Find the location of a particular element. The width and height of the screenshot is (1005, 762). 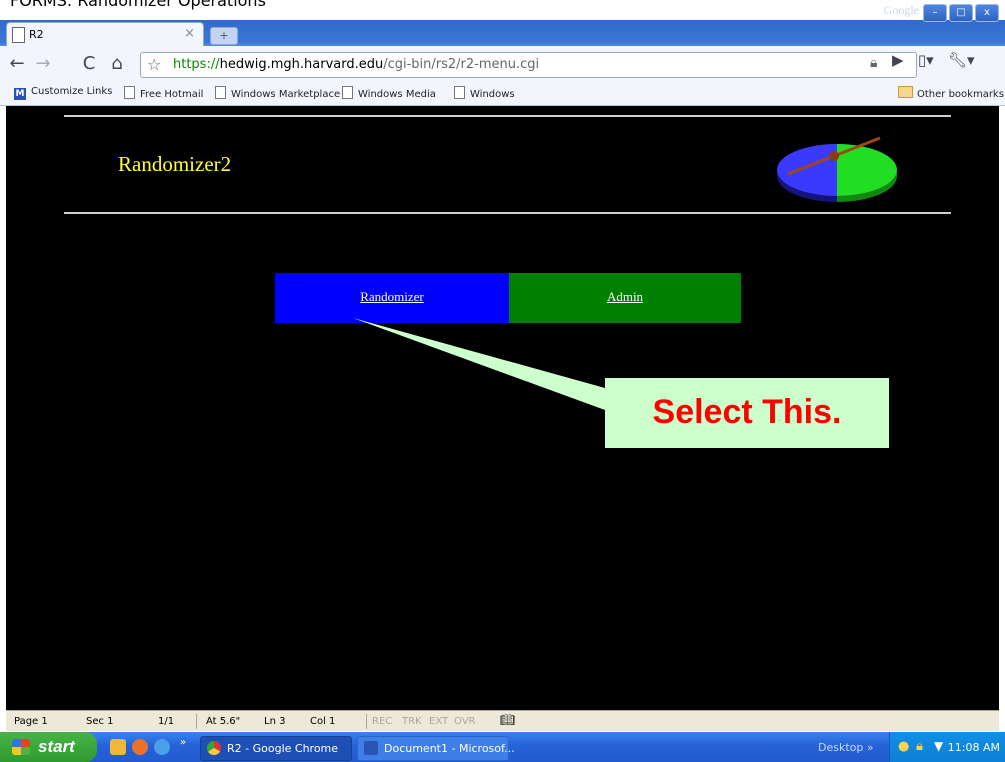

spelling-book-icon: 📖︎ is located at coordinates (507, 720).